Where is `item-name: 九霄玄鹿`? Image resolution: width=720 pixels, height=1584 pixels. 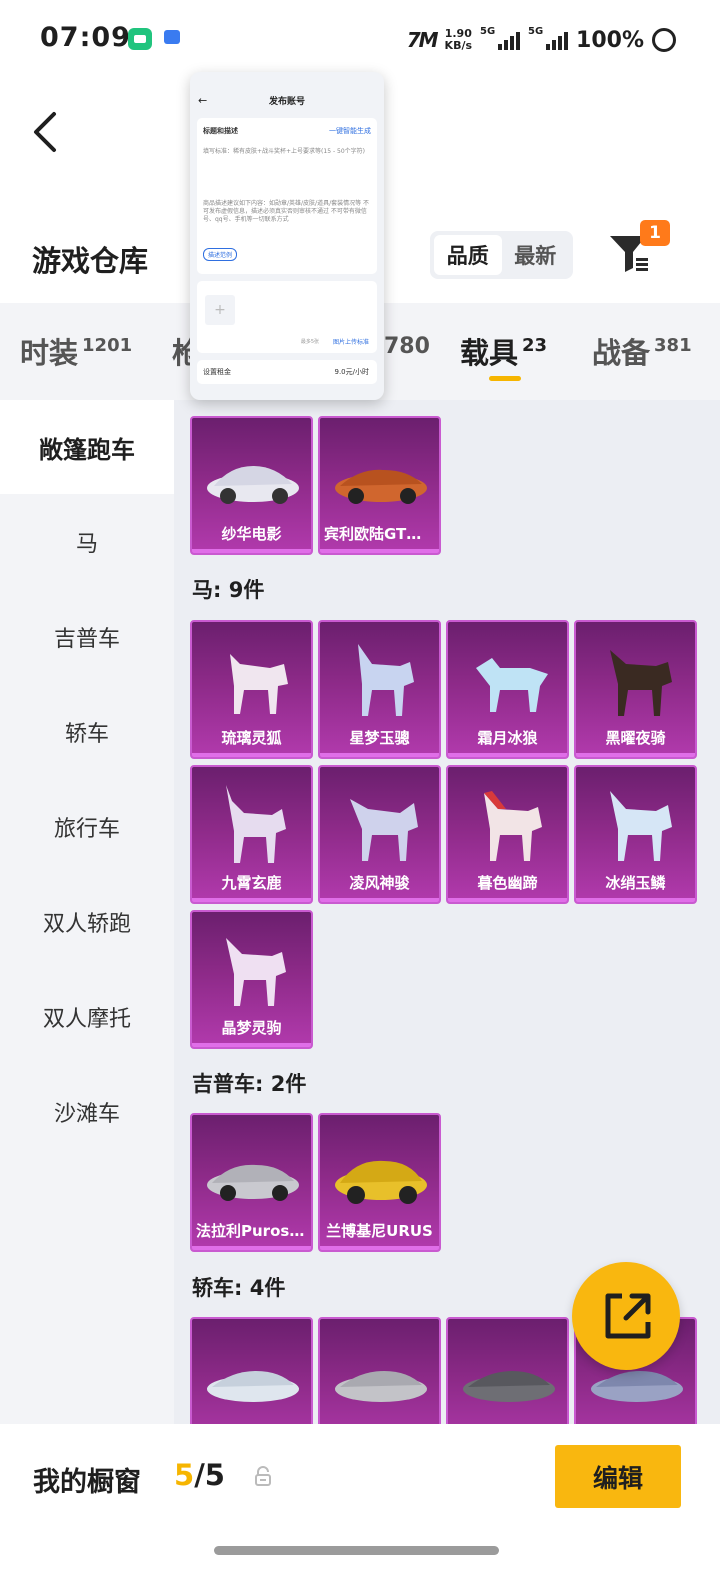 item-name: 九霄玄鹿 is located at coordinates (251, 883).